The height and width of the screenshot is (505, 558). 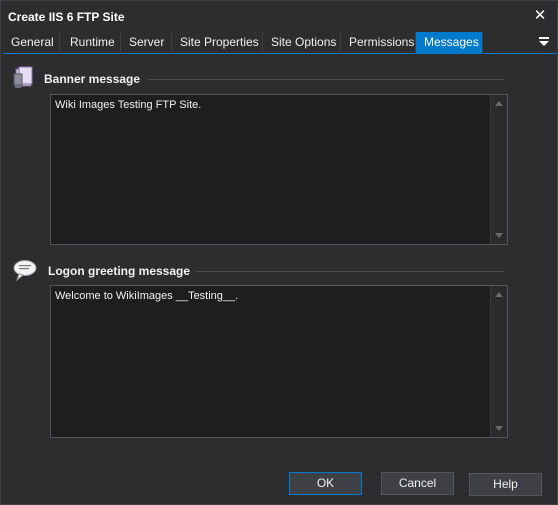 What do you see at coordinates (66, 17) in the screenshot?
I see `window-title: Create IIS 6 FTP Site` at bounding box center [66, 17].